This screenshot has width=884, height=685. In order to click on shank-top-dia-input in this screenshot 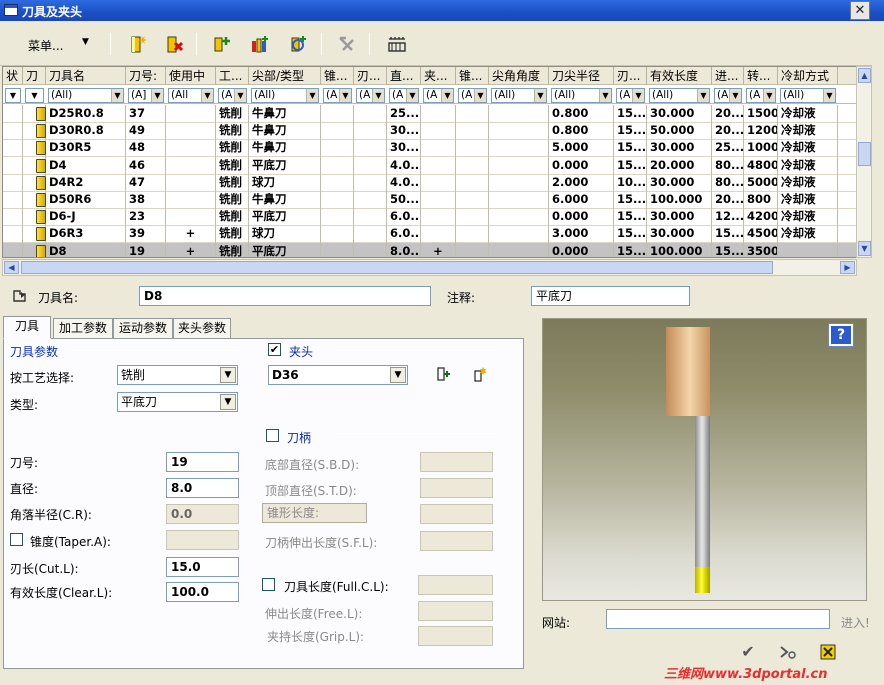, I will do `click(456, 488)`.